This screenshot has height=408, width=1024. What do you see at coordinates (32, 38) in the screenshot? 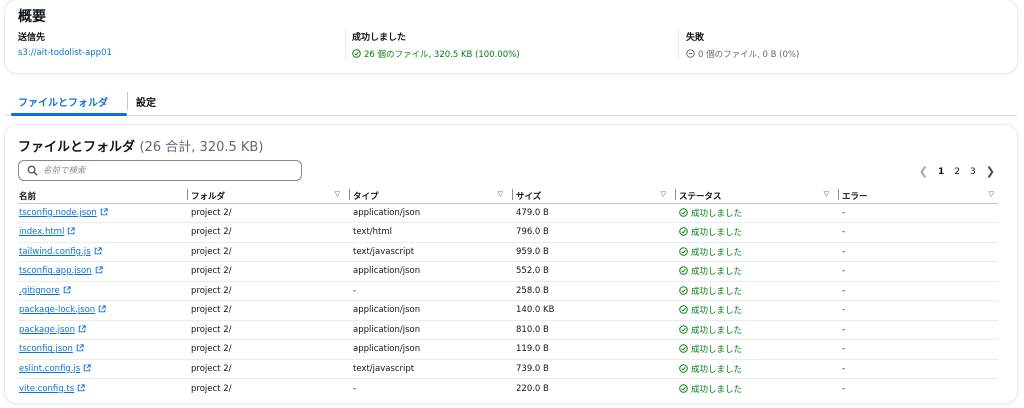
I see `destination-label: 送信先` at bounding box center [32, 38].